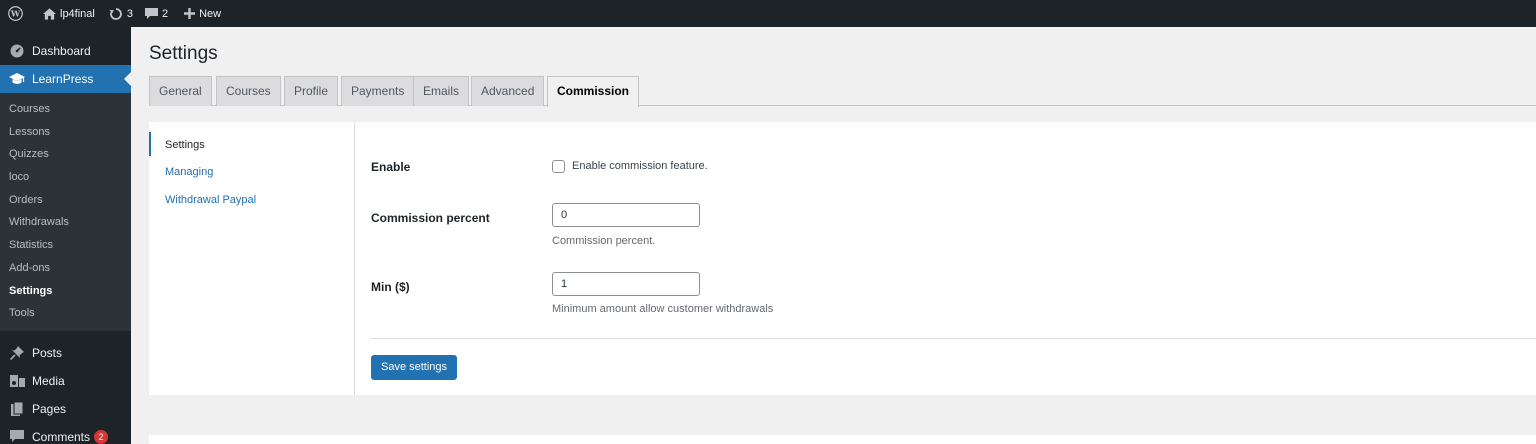 The height and width of the screenshot is (444, 1536). What do you see at coordinates (129, 13) in the screenshot?
I see `updates-count: 3` at bounding box center [129, 13].